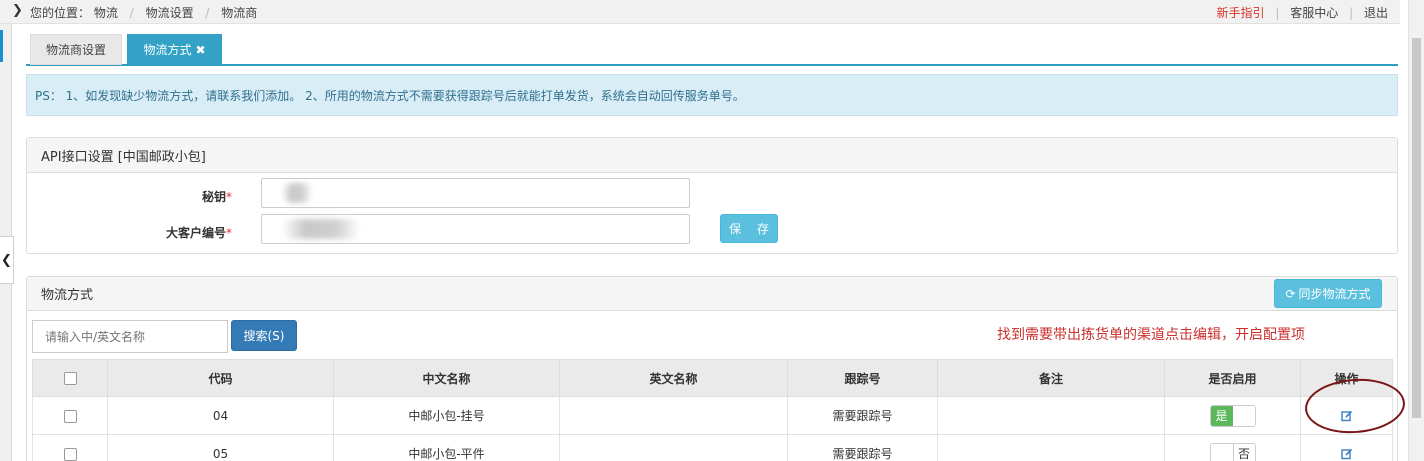  What do you see at coordinates (1051, 378) in the screenshot?
I see `column-remark: 备注` at bounding box center [1051, 378].